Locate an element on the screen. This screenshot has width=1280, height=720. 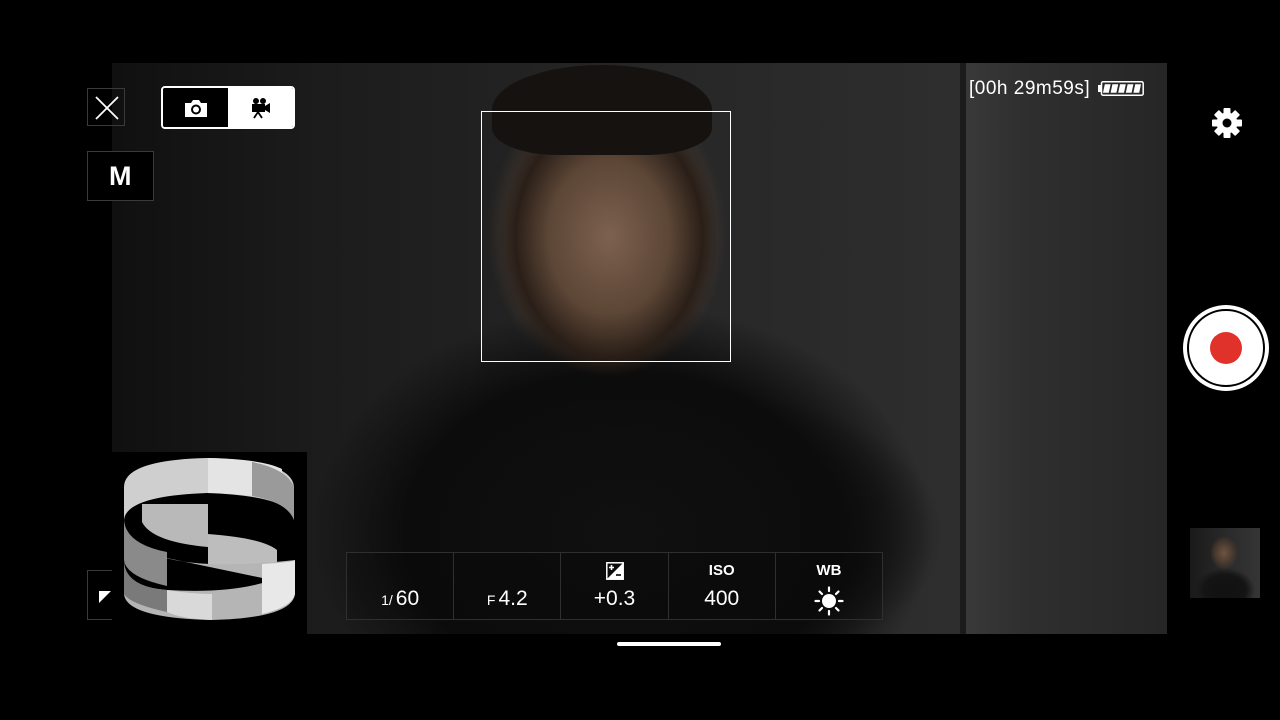
aperture-value: F 4.2 is located at coordinates (507, 599).